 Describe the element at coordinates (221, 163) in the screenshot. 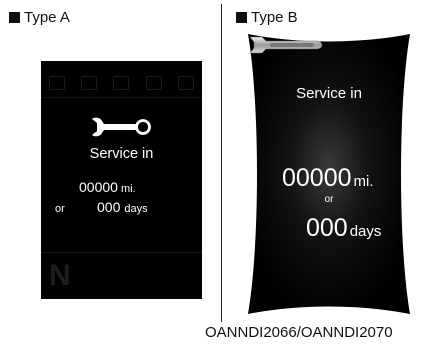

I see `panel-divider` at that location.